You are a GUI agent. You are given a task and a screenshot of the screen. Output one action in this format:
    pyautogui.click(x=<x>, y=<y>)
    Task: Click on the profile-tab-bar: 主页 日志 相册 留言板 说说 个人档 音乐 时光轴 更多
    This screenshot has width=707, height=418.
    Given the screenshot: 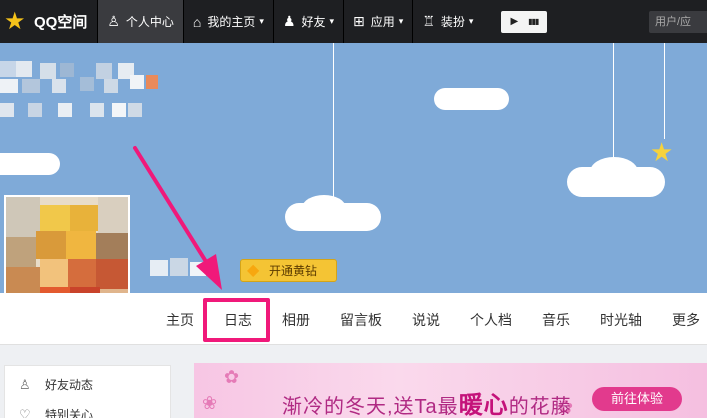 What is the action you would take?
    pyautogui.click(x=353, y=319)
    